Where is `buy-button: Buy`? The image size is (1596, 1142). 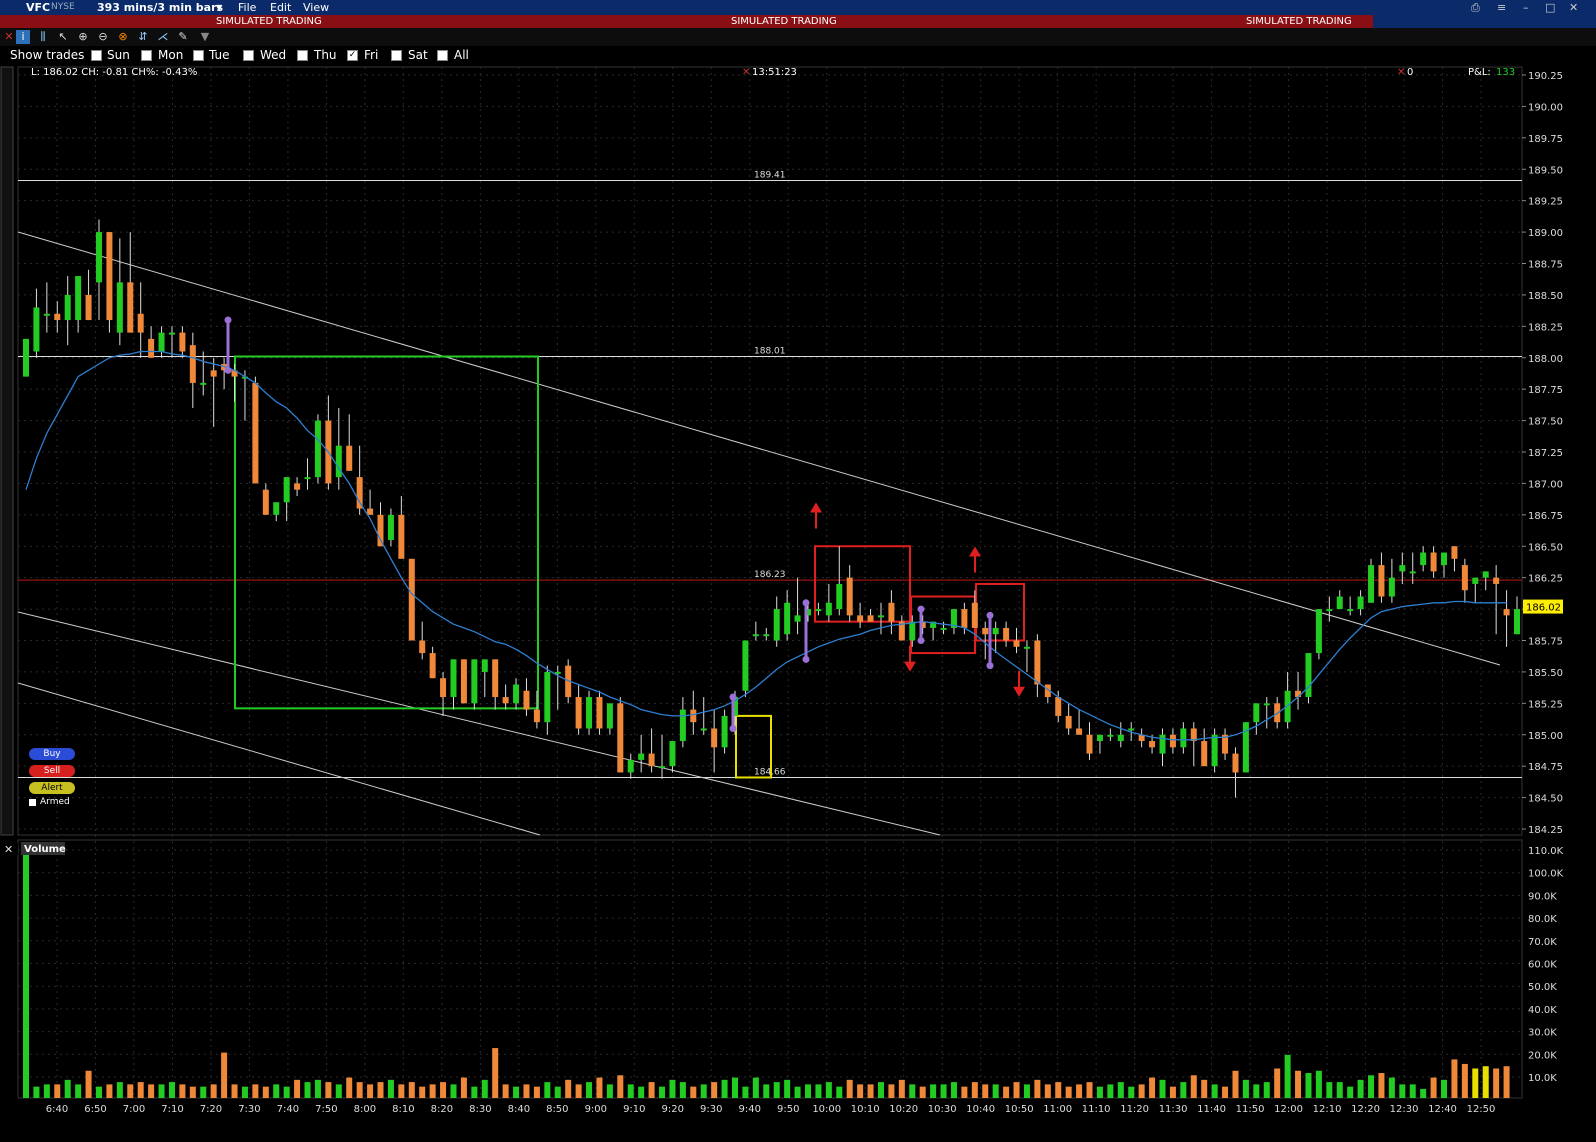
buy-button: Buy is located at coordinates (52, 754).